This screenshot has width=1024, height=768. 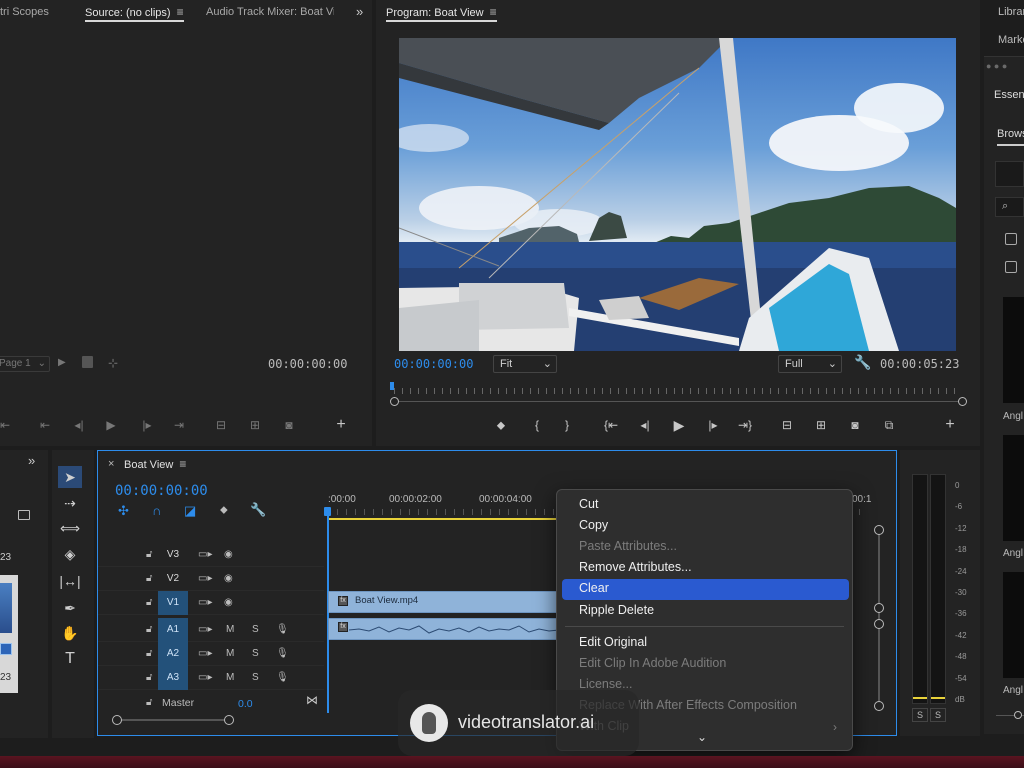 What do you see at coordinates (862, 362) in the screenshot?
I see `wrench-icon: 🔧` at bounding box center [862, 362].